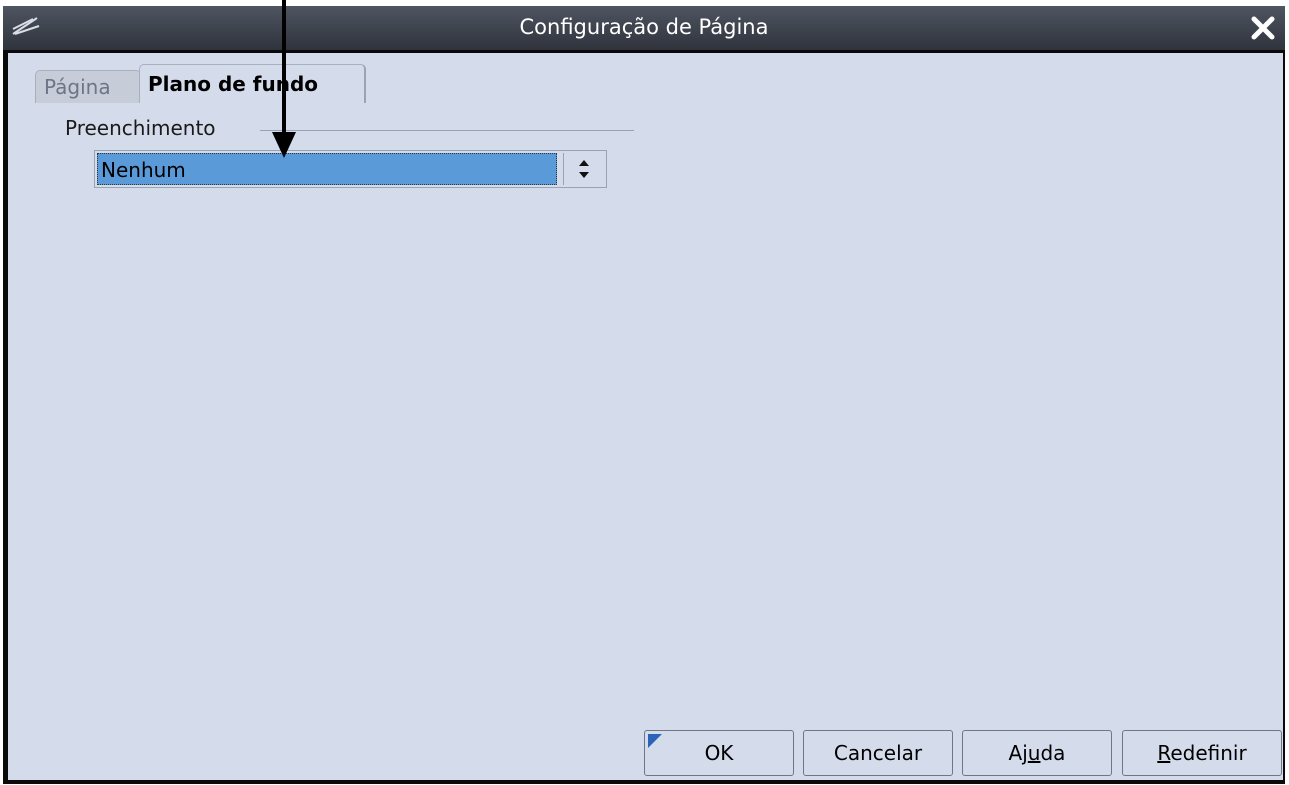 This screenshot has height=785, width=1289. What do you see at coordinates (1263, 28) in the screenshot?
I see `close-icon` at bounding box center [1263, 28].